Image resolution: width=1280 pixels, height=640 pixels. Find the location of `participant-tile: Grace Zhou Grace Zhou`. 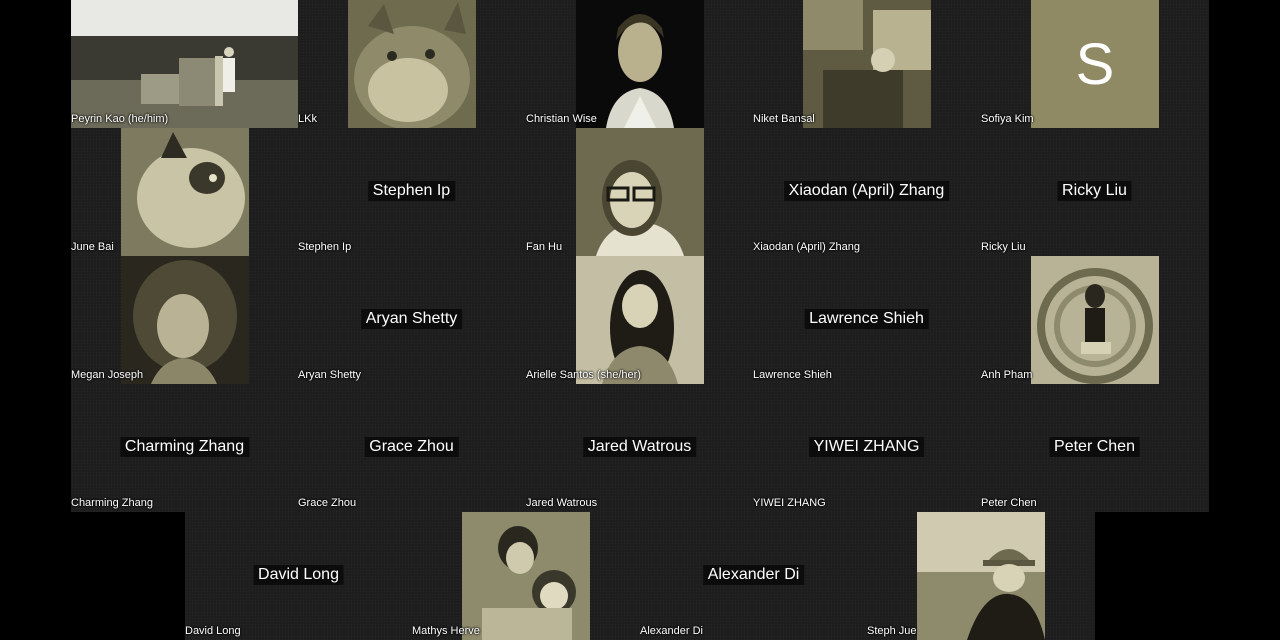

participant-tile: Grace Zhou Grace Zhou is located at coordinates (411, 448).